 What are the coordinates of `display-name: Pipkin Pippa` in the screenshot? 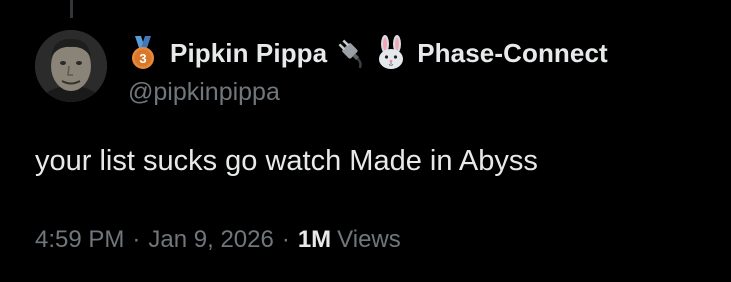 It's located at (248, 53).